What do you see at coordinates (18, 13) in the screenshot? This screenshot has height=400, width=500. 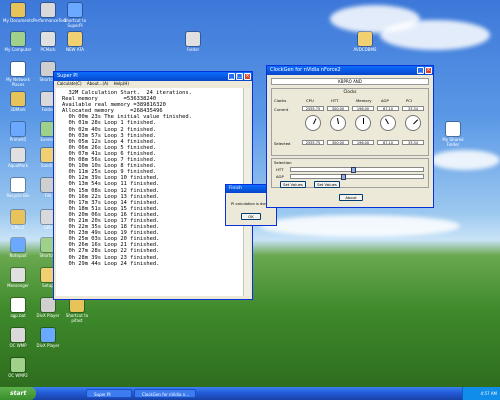 I see `desktop-icon: My Documents` at bounding box center [18, 13].